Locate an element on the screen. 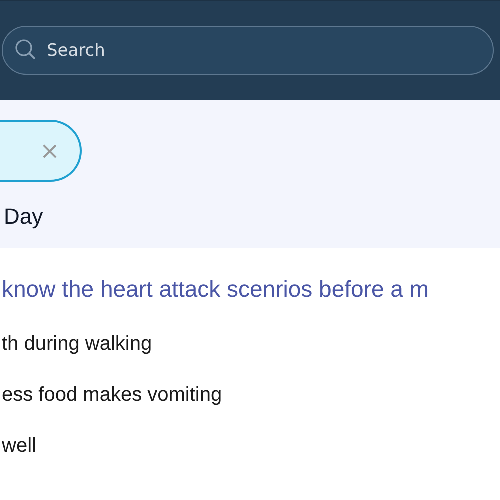 The width and height of the screenshot is (500, 500). list-item: well is located at coordinates (20, 446).